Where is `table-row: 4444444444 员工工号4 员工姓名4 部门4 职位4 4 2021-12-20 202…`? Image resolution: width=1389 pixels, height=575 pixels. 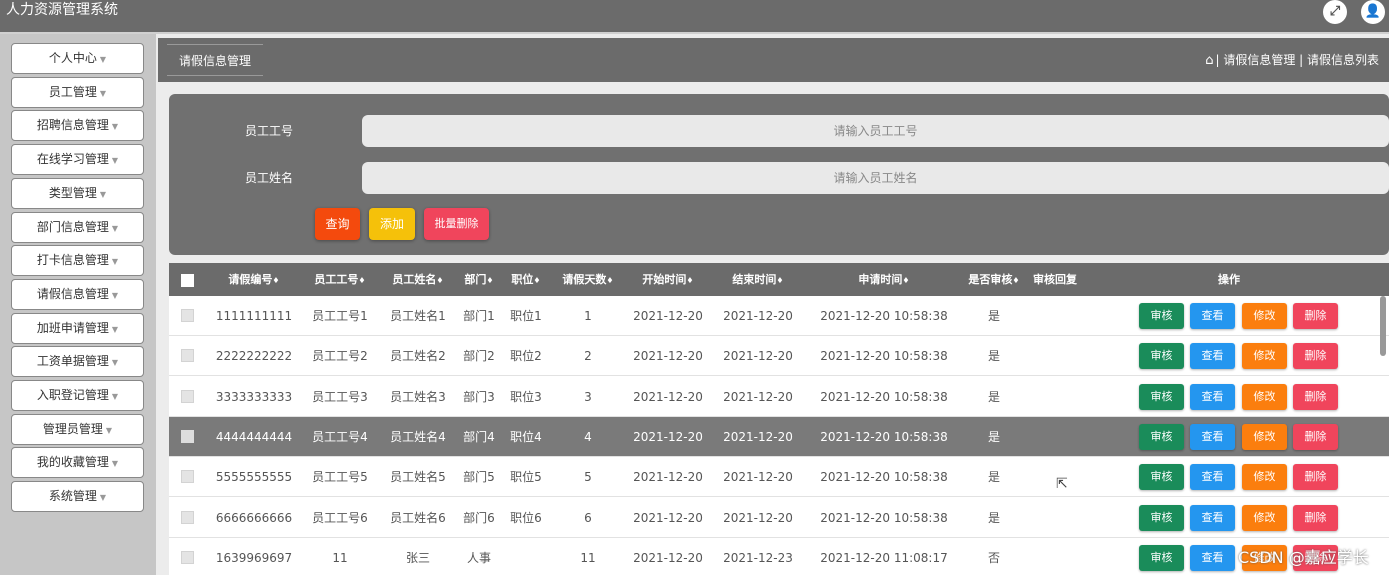
table-row: 4444444444 员工工号4 员工姓名4 部门4 职位4 4 2021-12-20 202… is located at coordinates (779, 436).